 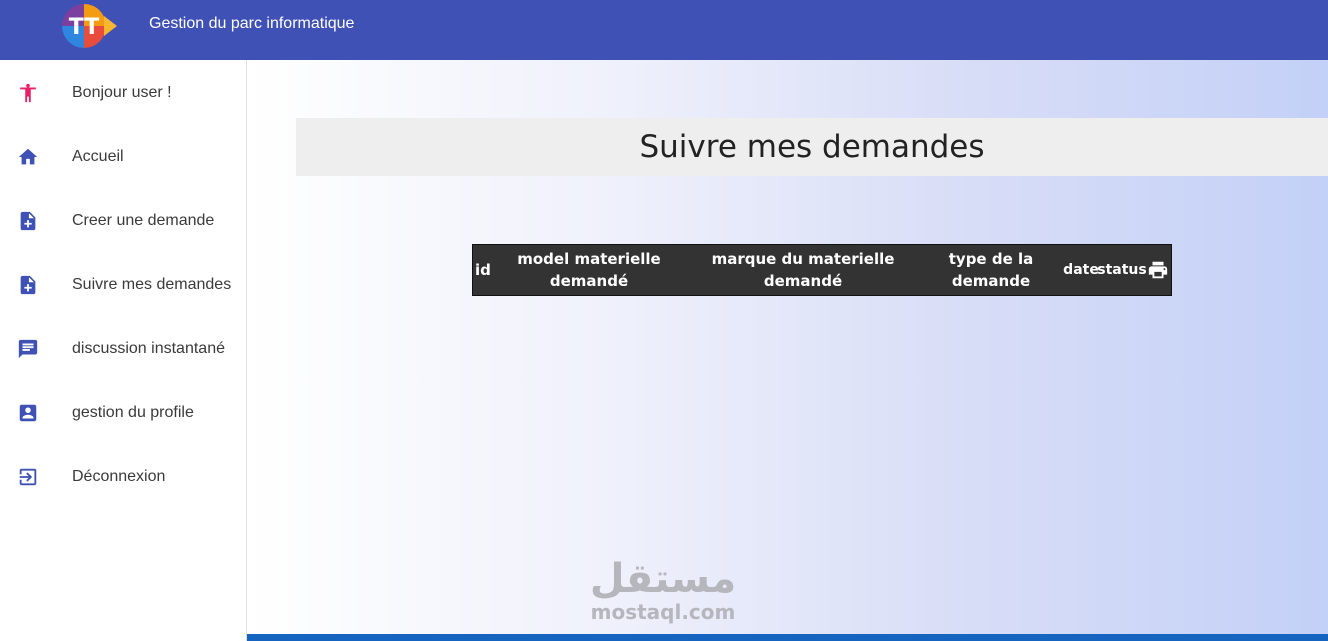 What do you see at coordinates (28, 349) in the screenshot?
I see `chat-icon` at bounding box center [28, 349].